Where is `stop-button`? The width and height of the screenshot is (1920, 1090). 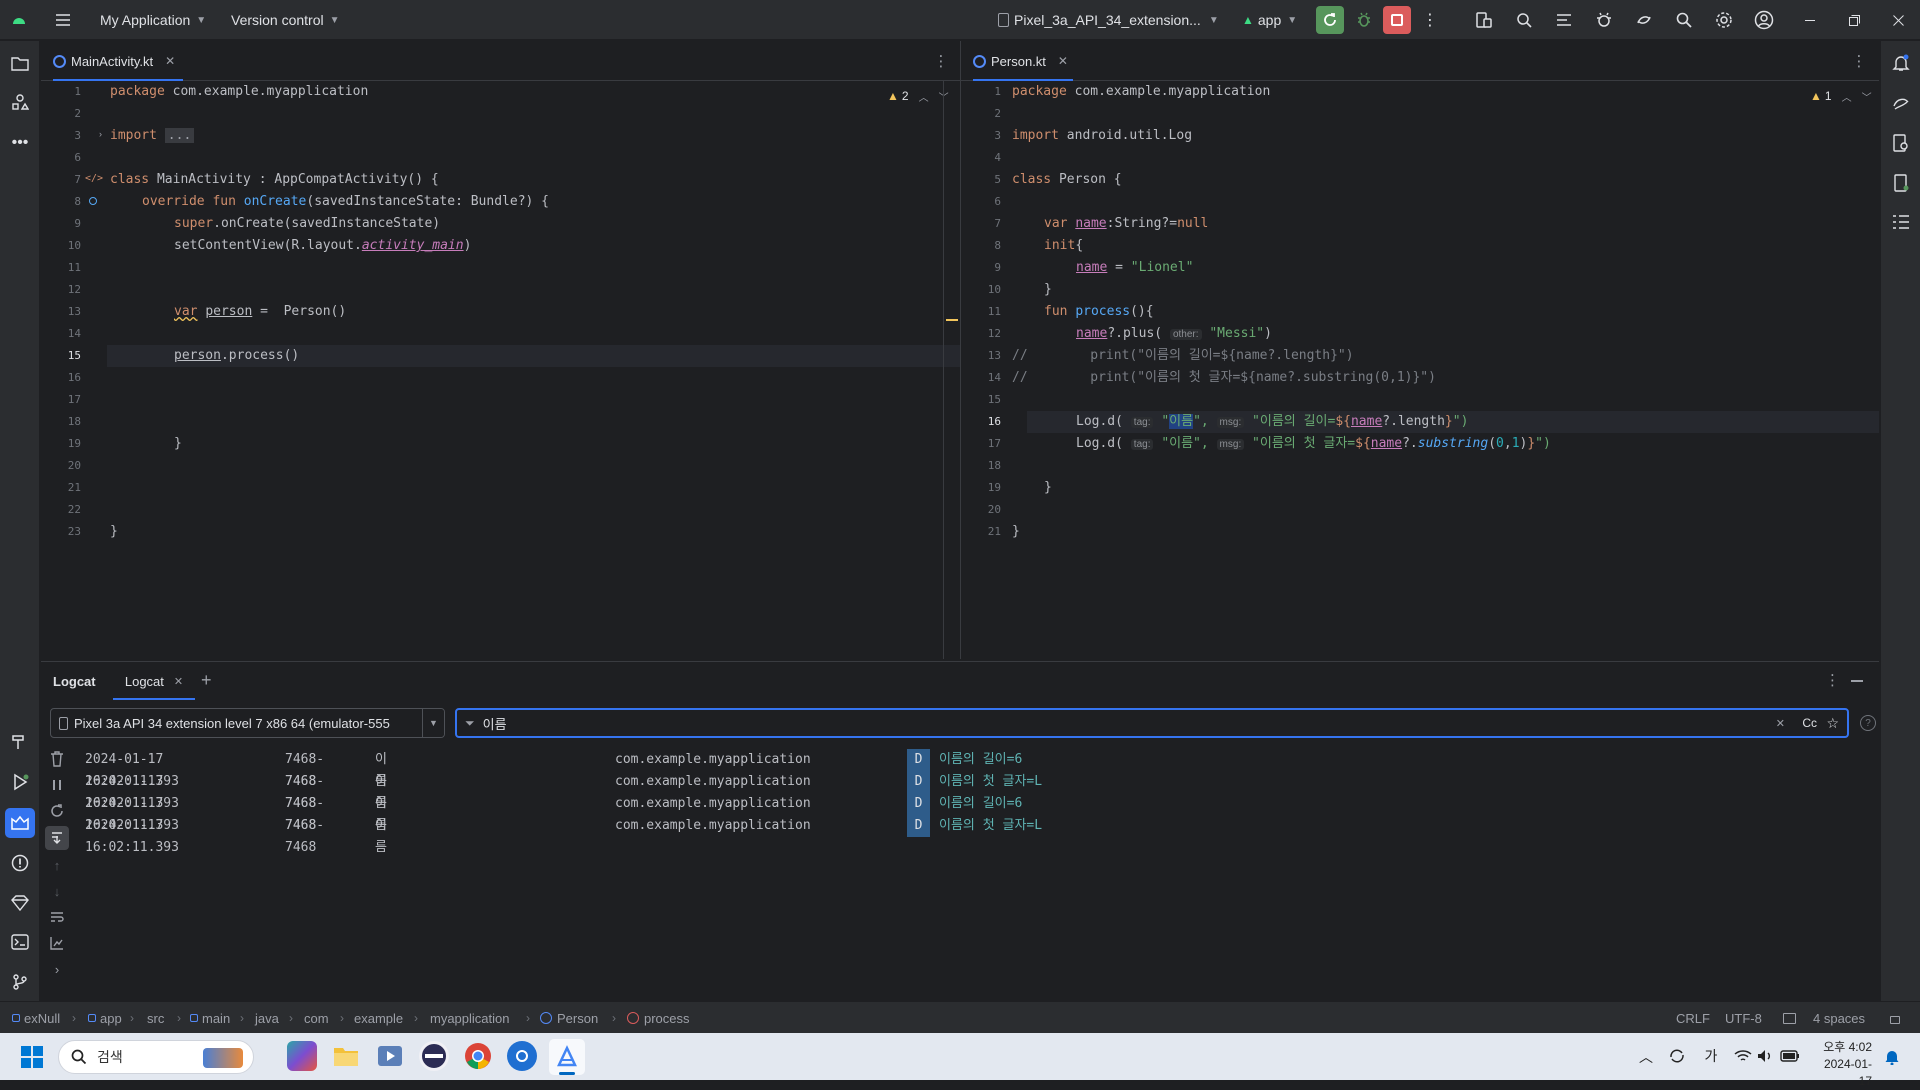 stop-button is located at coordinates (1397, 20).